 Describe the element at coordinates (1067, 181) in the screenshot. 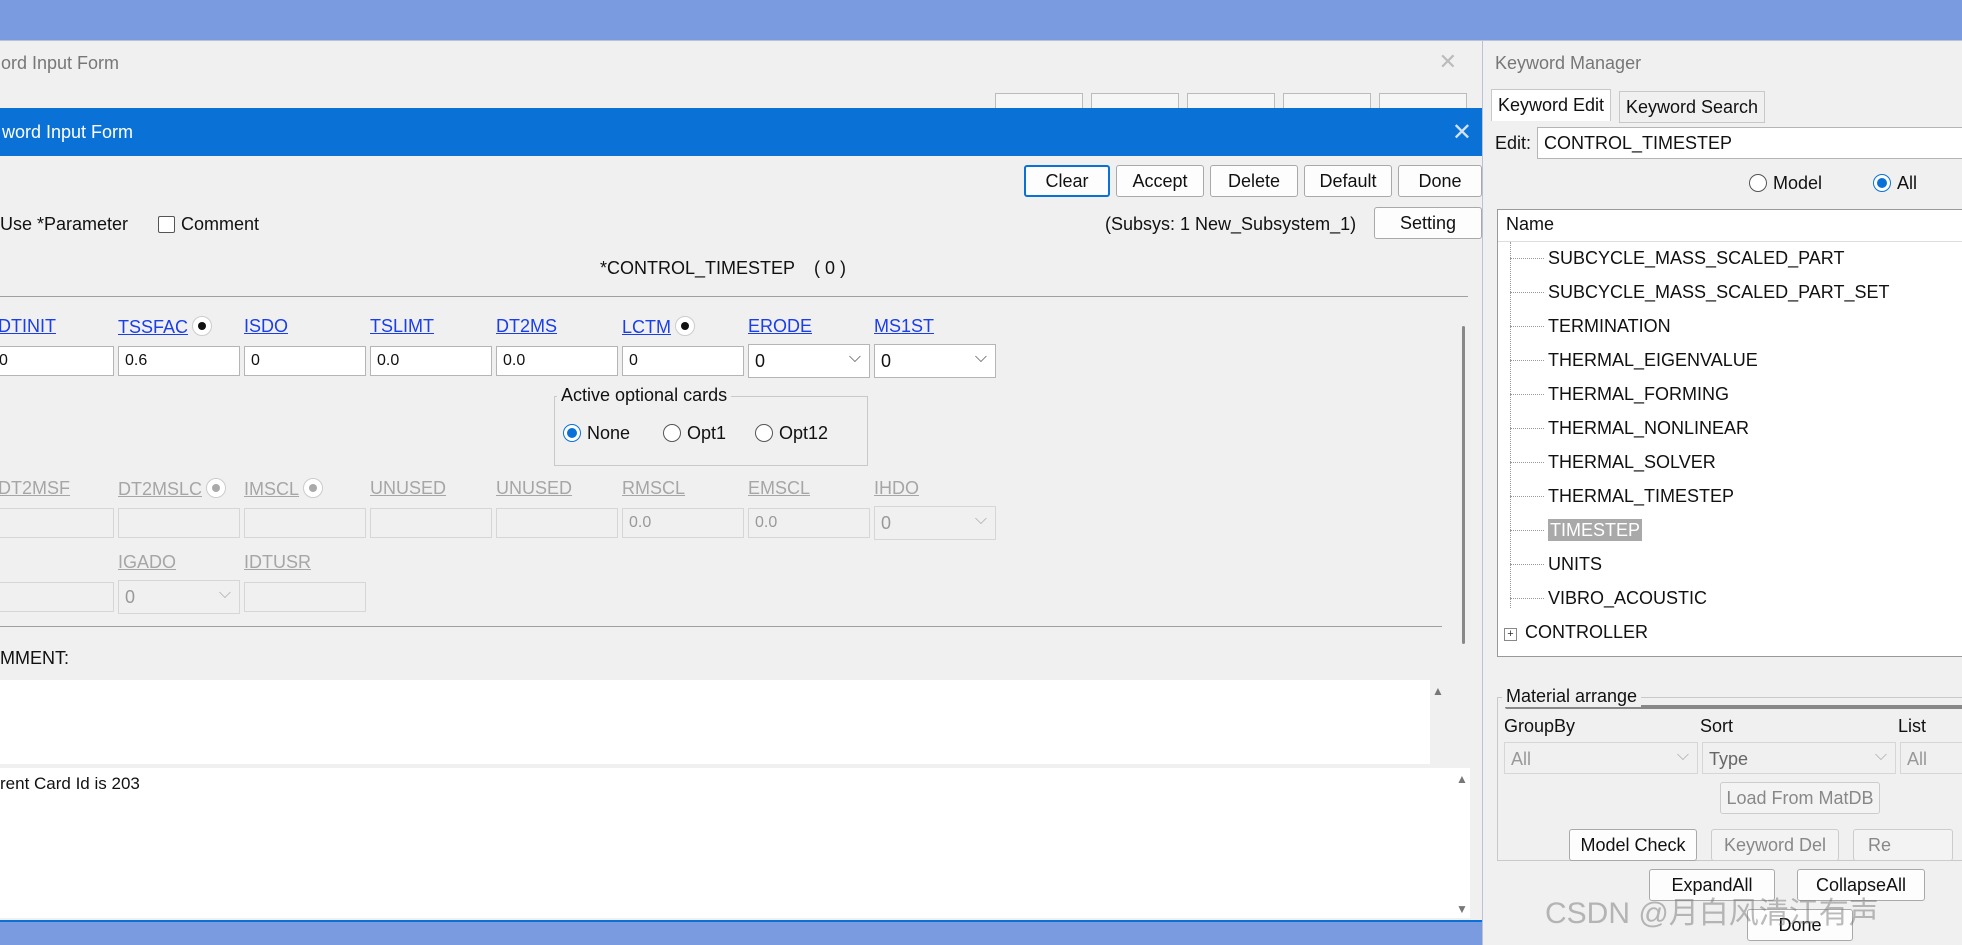

I see `clear-button: Clear` at that location.